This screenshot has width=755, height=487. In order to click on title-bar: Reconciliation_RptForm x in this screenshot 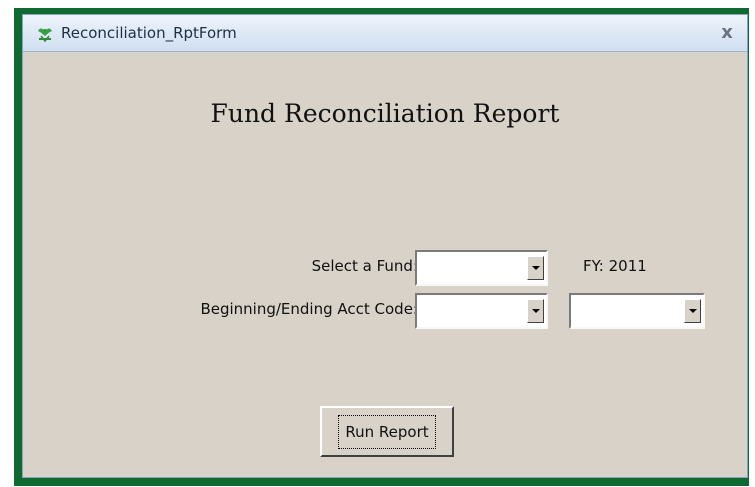, I will do `click(385, 33)`.